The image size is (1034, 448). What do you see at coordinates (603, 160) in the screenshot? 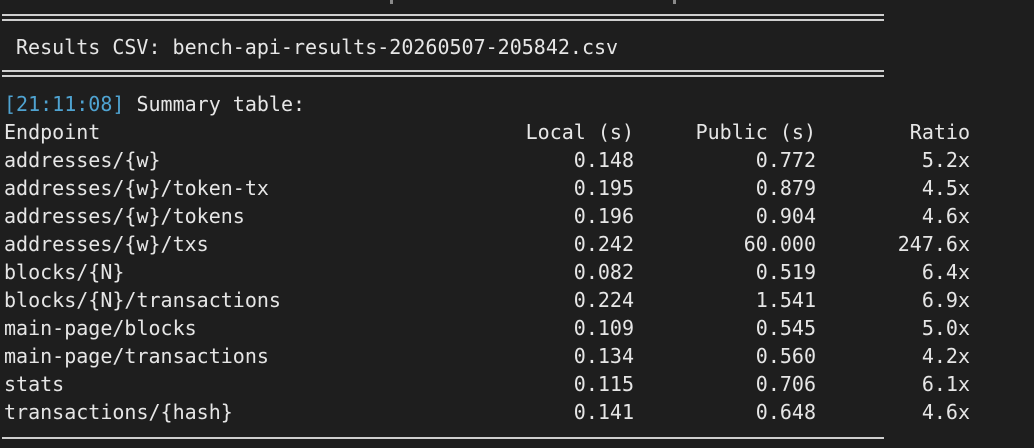
I see `cell-local: 0.148` at bounding box center [603, 160].